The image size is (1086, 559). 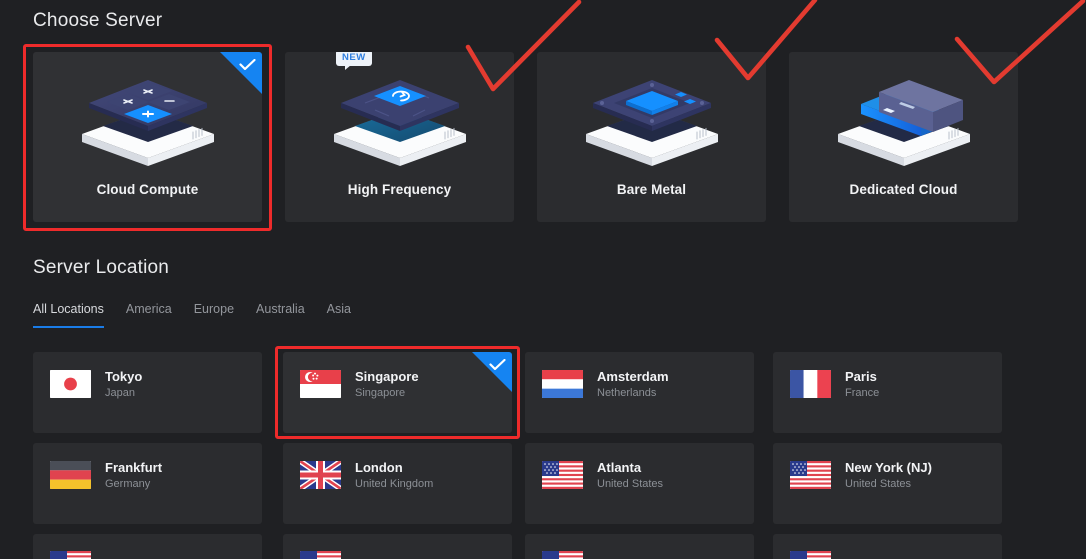 I want to click on tab-label: Europe, so click(x=214, y=309).